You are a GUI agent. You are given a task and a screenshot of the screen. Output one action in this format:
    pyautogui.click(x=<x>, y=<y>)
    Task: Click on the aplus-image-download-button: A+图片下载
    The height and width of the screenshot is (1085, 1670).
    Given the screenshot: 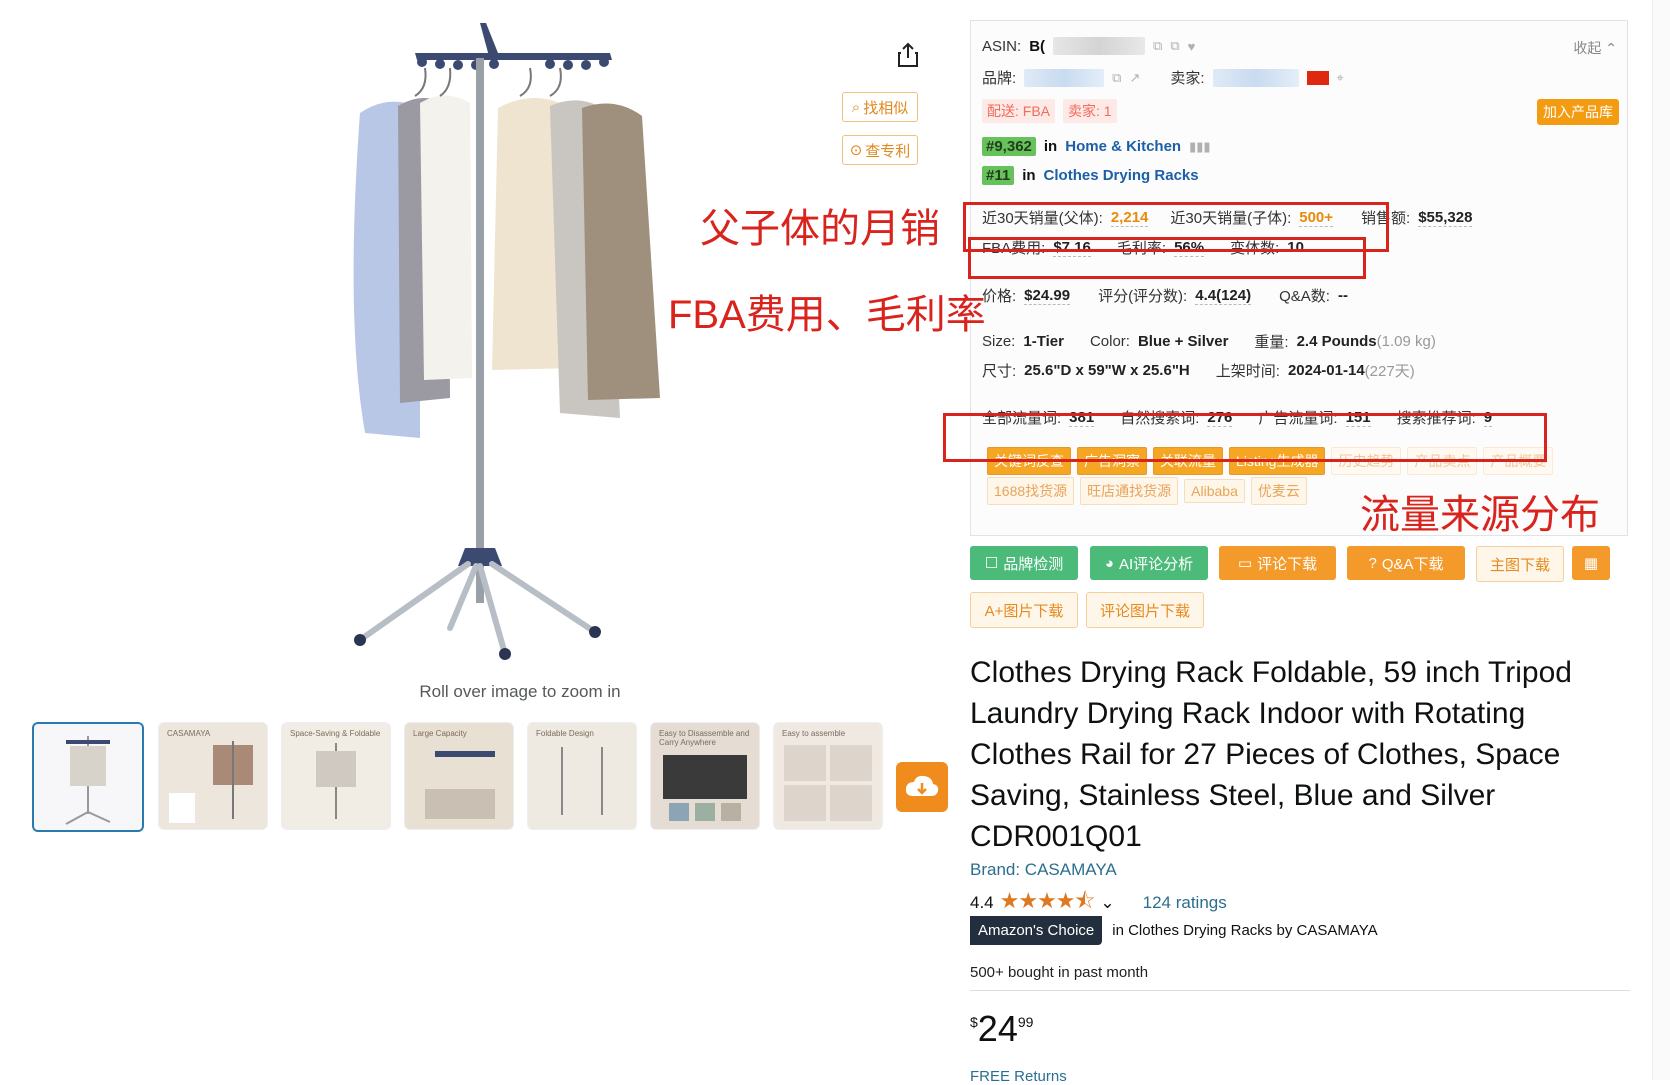 What is the action you would take?
    pyautogui.click(x=1024, y=610)
    